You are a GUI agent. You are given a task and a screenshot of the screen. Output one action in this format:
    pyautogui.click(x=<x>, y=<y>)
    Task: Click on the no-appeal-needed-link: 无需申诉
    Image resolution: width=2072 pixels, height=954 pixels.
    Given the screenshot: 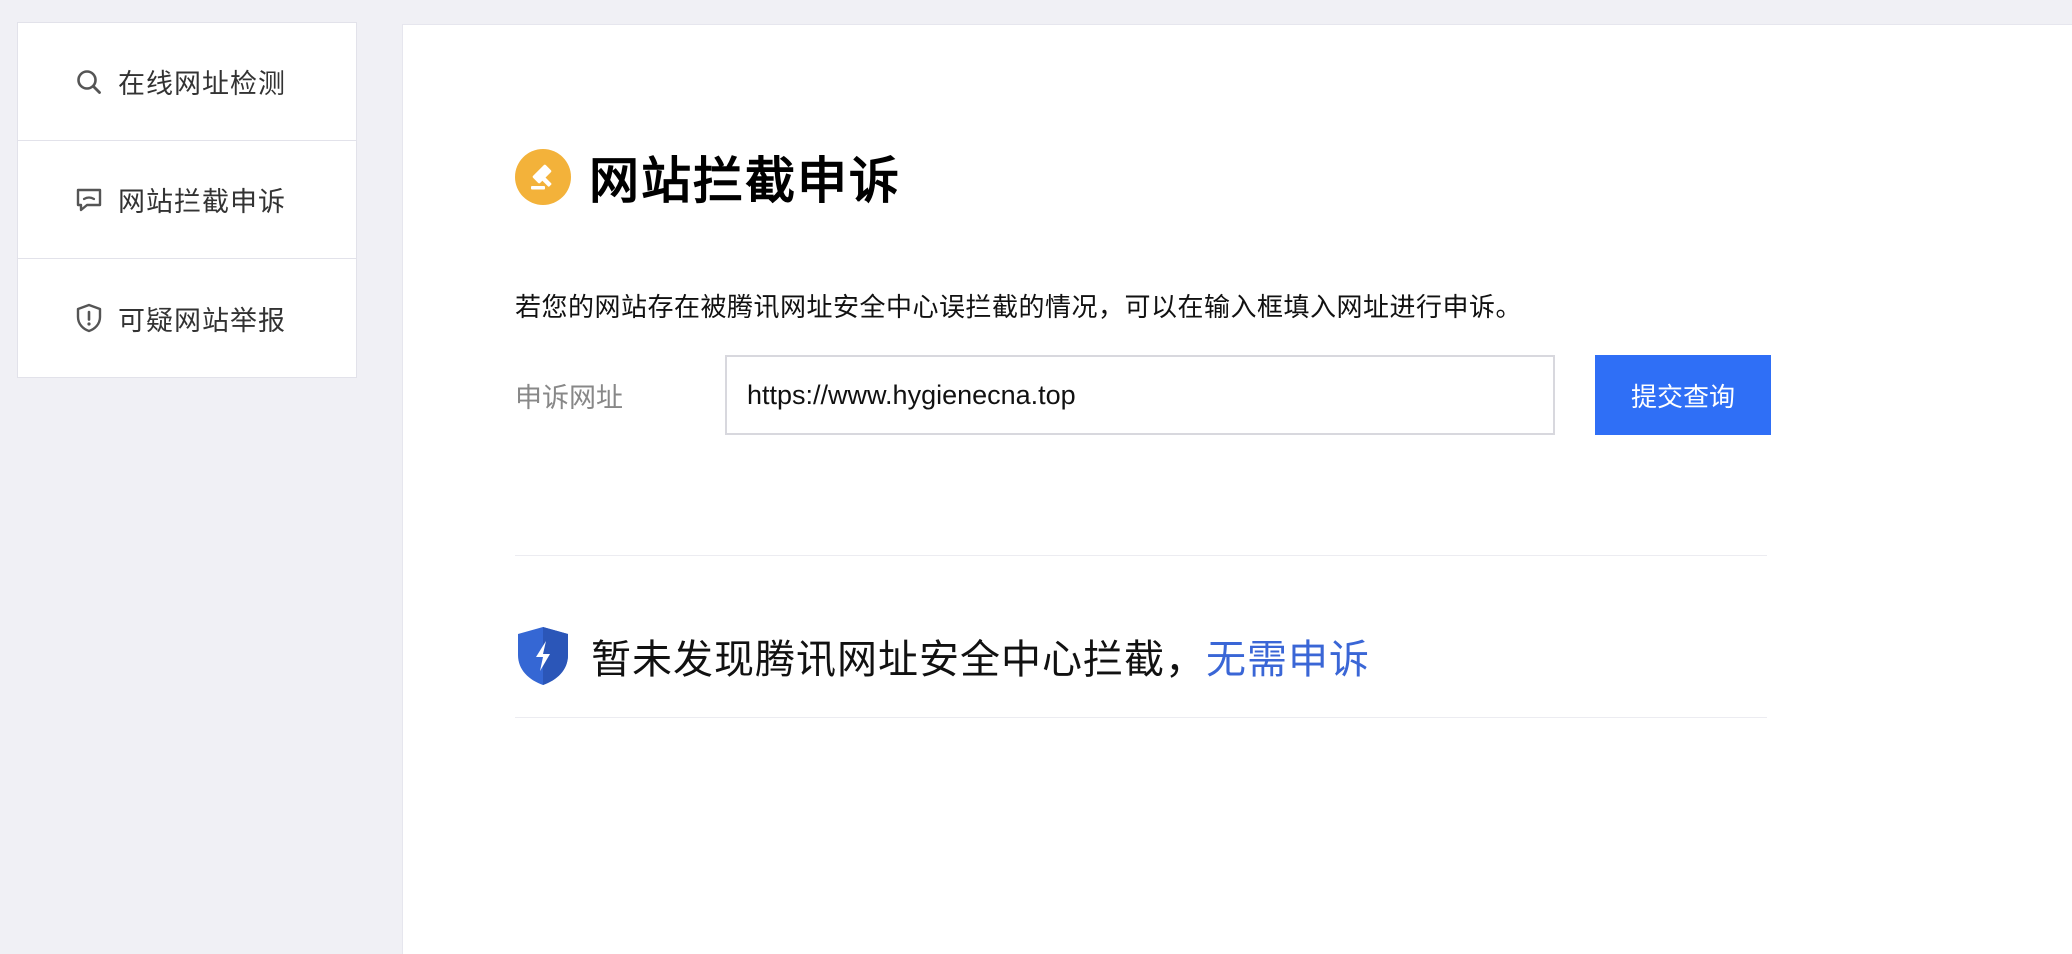 What is the action you would take?
    pyautogui.click(x=1288, y=656)
    